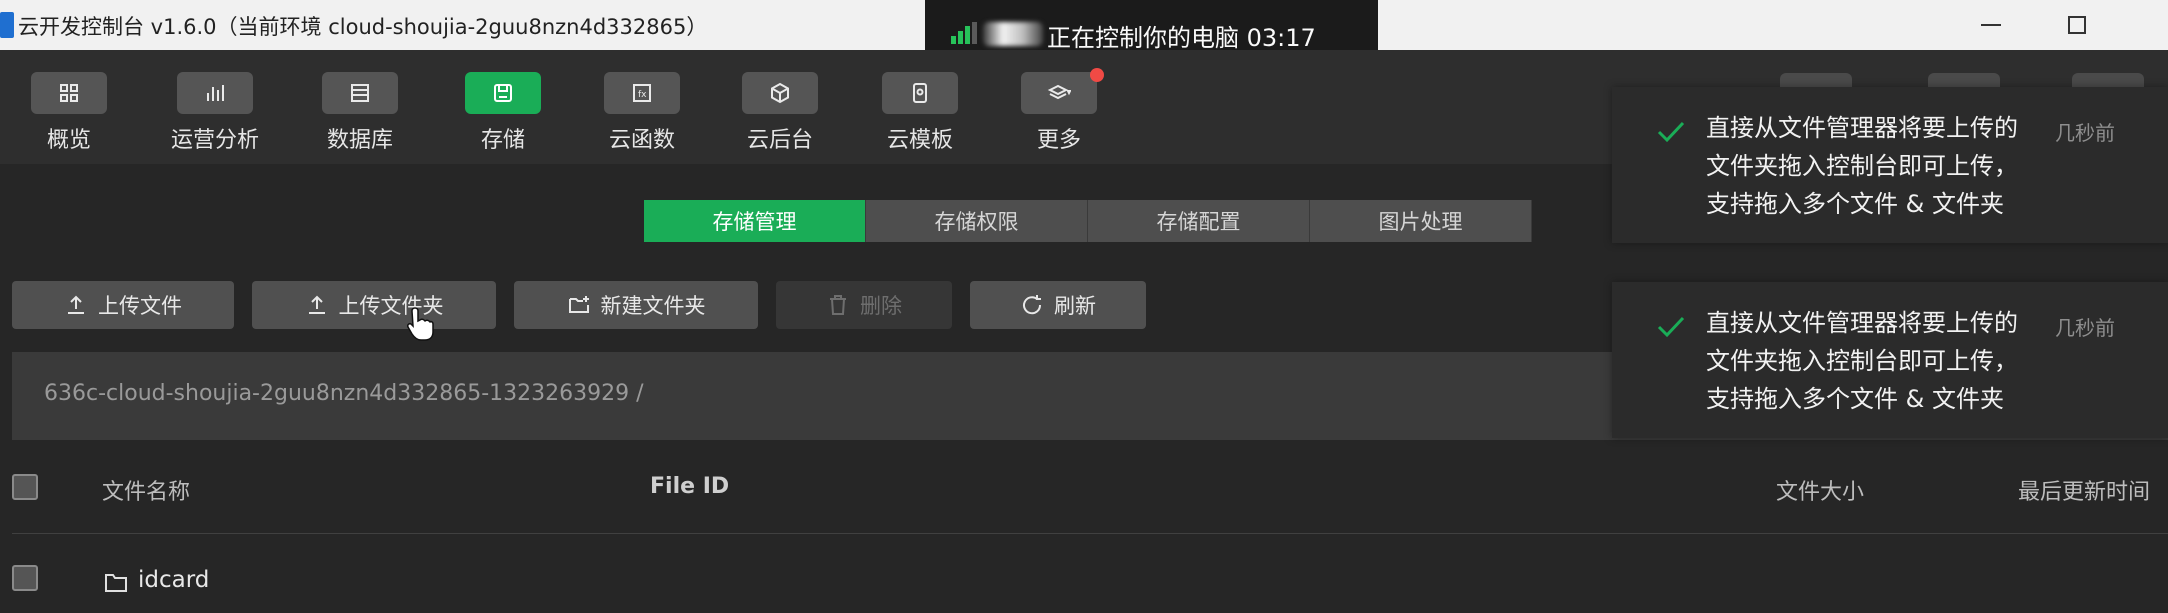 This screenshot has height=613, width=2168. Describe the element at coordinates (1059, 93) in the screenshot. I see `layers-icon` at that location.